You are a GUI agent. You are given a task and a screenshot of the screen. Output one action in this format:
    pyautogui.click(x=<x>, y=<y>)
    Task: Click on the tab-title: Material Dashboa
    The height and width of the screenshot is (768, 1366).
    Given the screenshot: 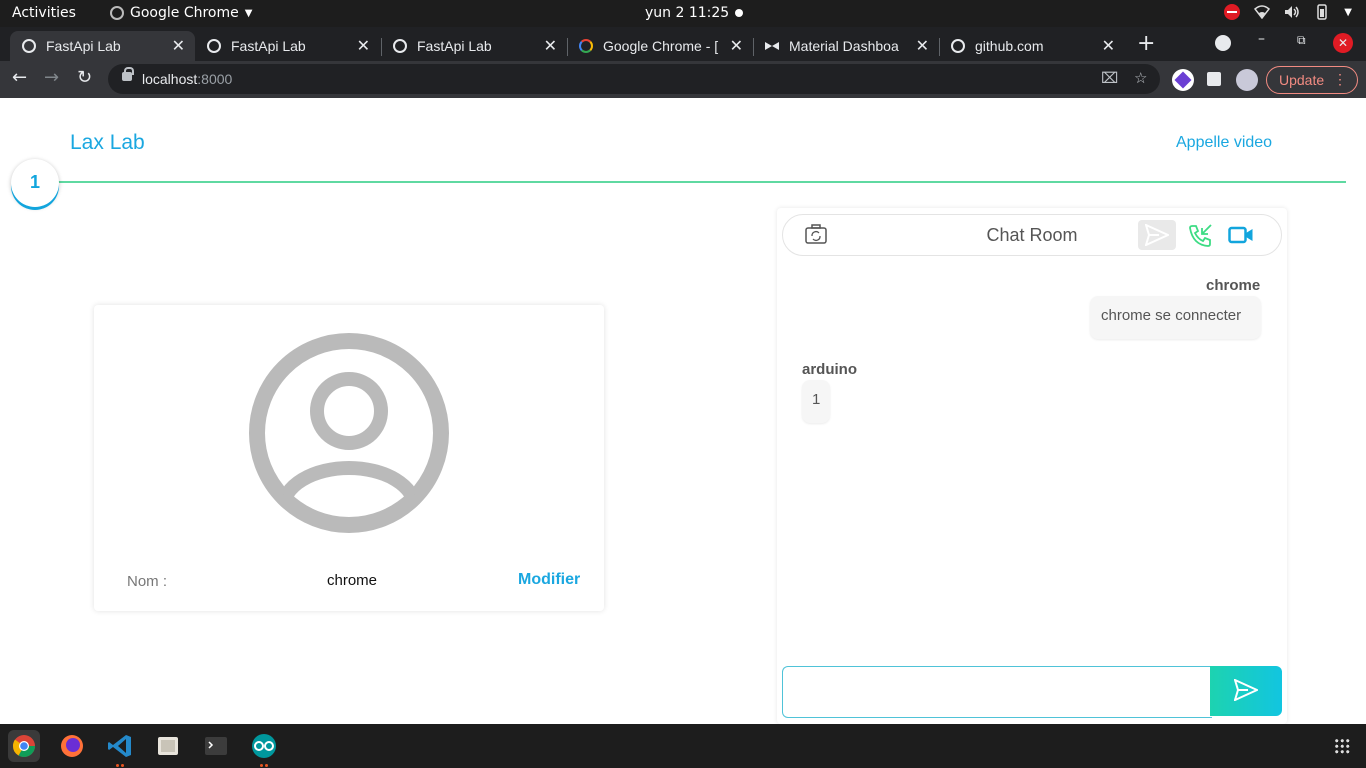 What is the action you would take?
    pyautogui.click(x=844, y=46)
    